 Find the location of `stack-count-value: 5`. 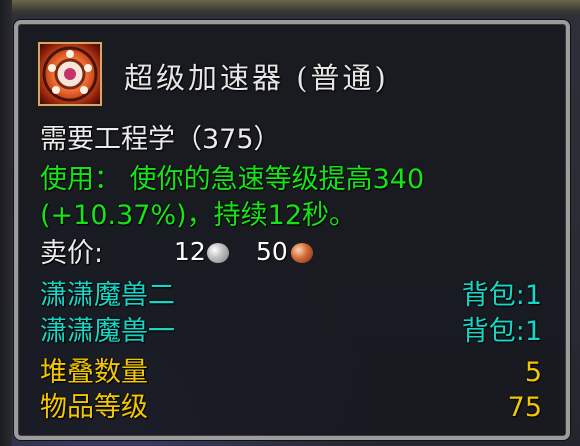

stack-count-value: 5 is located at coordinates (533, 372).